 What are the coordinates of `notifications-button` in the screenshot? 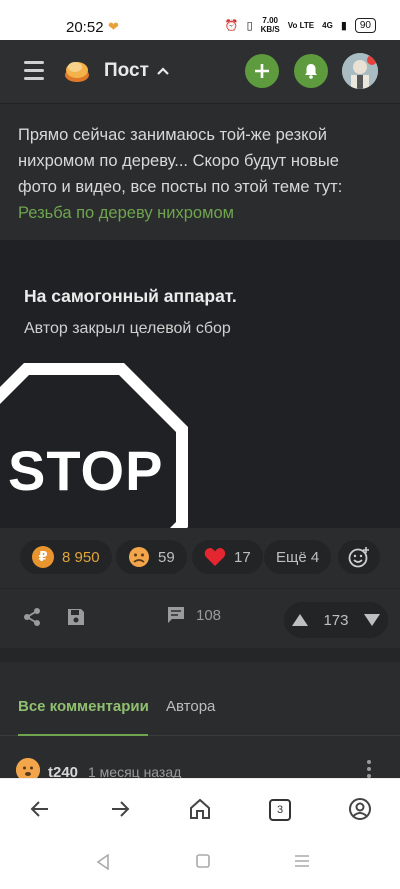 It's located at (311, 71).